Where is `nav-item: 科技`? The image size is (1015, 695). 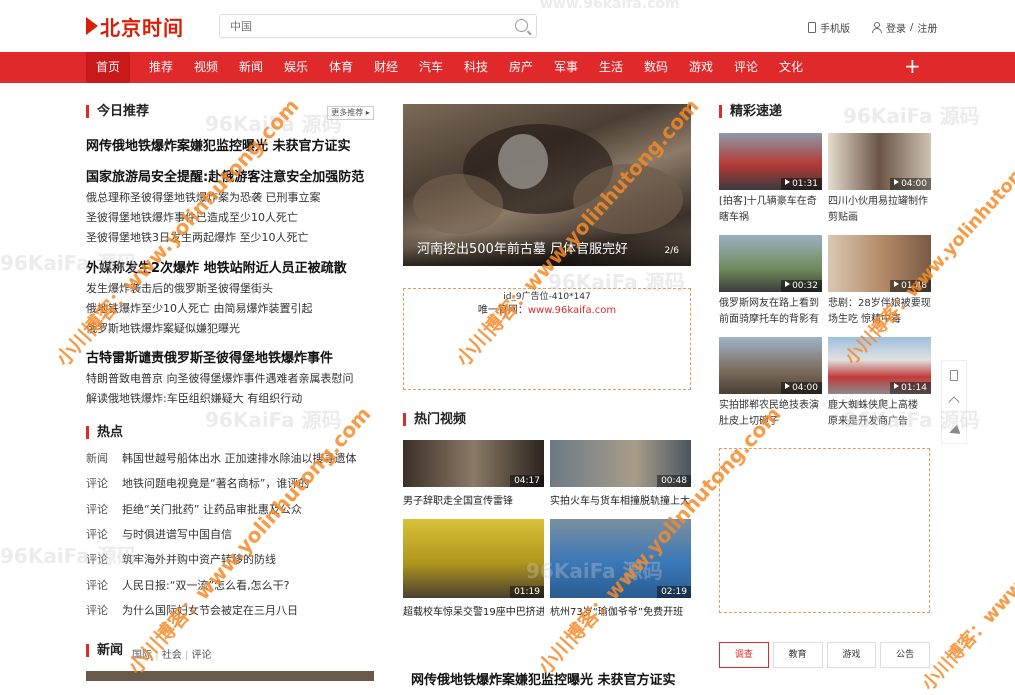
nav-item: 科技 is located at coordinates (476, 67).